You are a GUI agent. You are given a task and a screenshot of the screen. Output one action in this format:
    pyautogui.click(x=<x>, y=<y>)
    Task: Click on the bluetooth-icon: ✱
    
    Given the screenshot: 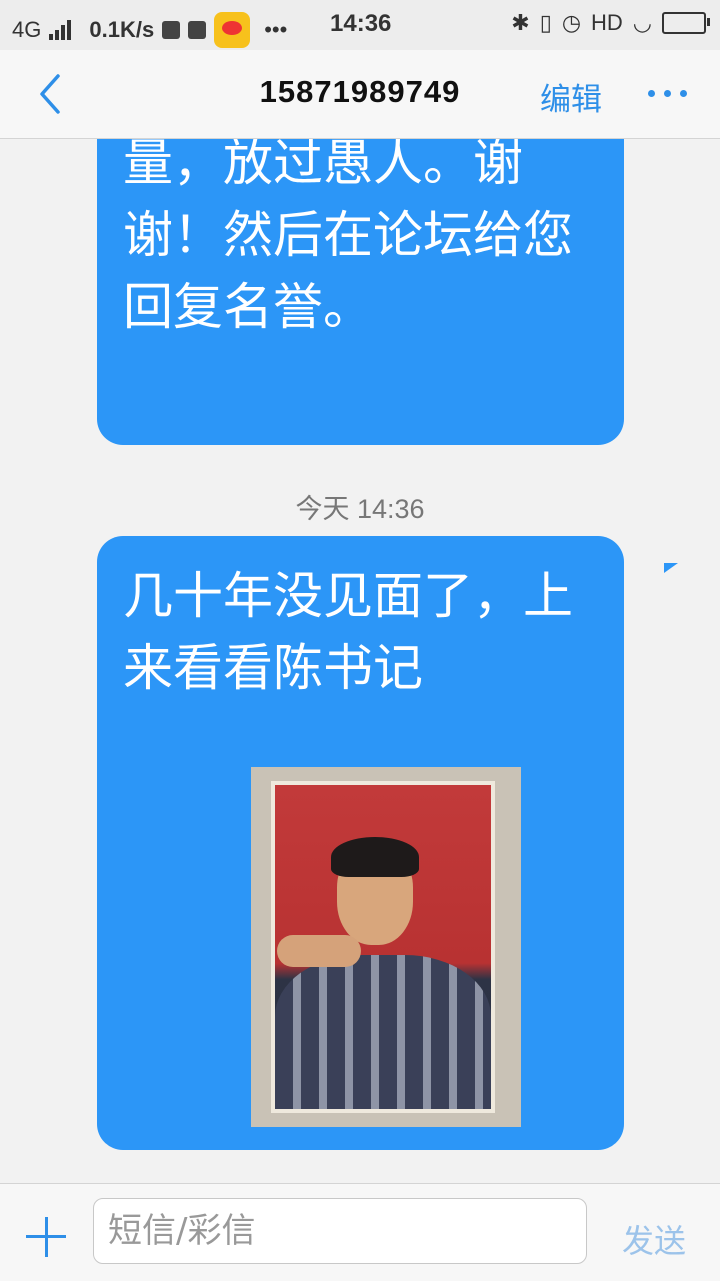 What is the action you would take?
    pyautogui.click(x=520, y=22)
    